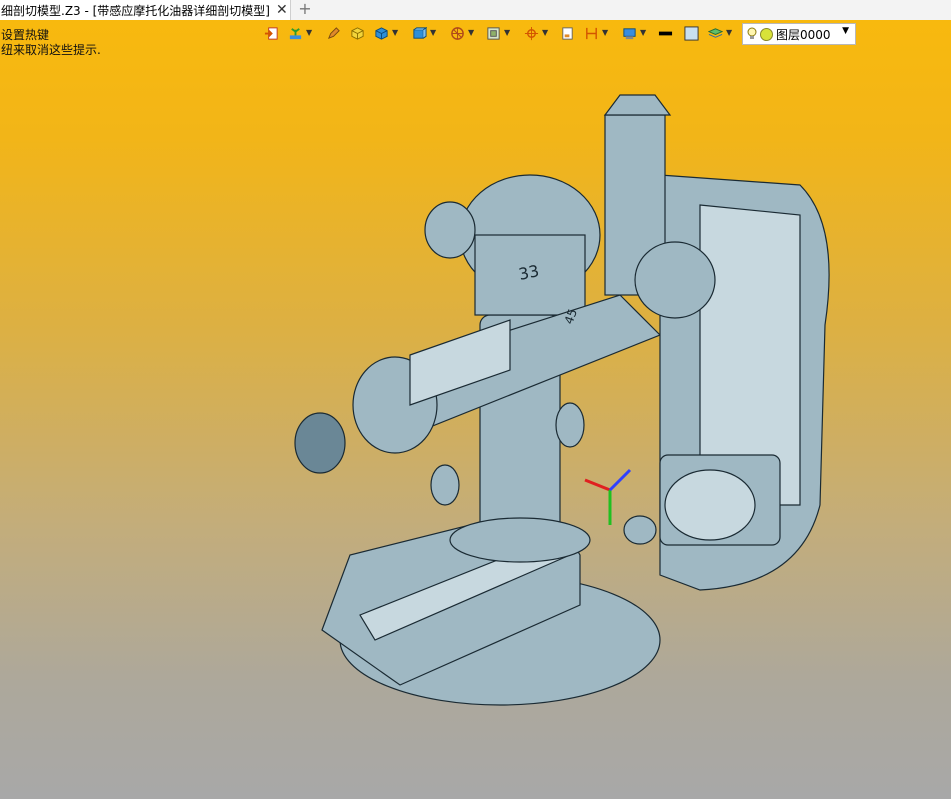 This screenshot has width=951, height=799. I want to click on sphere-view-icon, so click(457, 33).